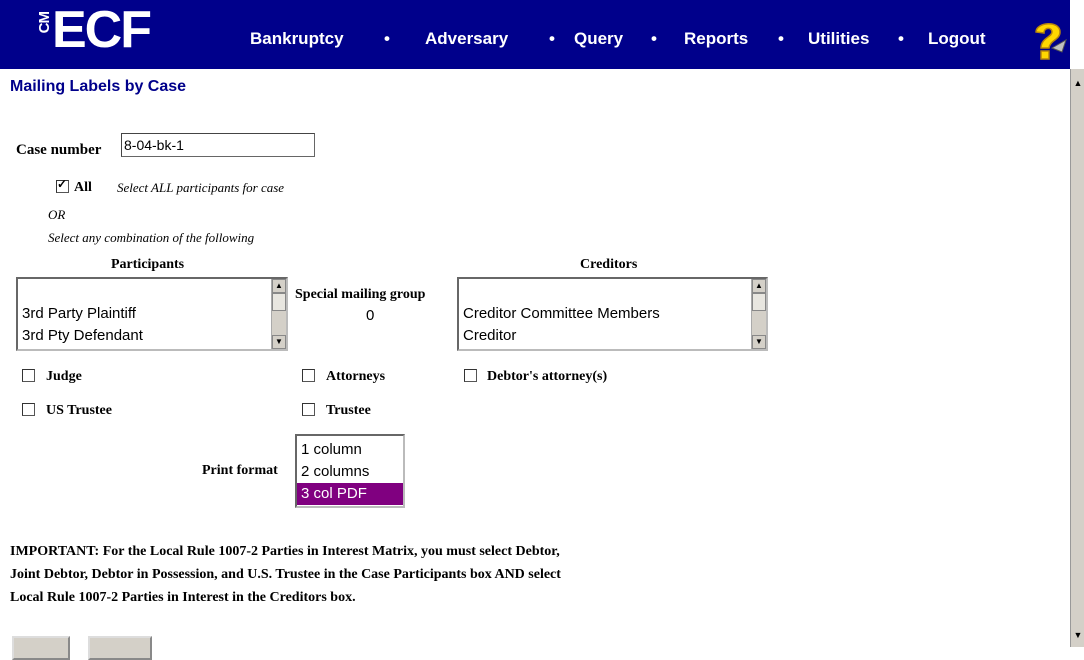 This screenshot has height=660, width=1084. What do you see at coordinates (360, 294) in the screenshot?
I see `special-mailing-group-label: Special mailing group` at bounding box center [360, 294].